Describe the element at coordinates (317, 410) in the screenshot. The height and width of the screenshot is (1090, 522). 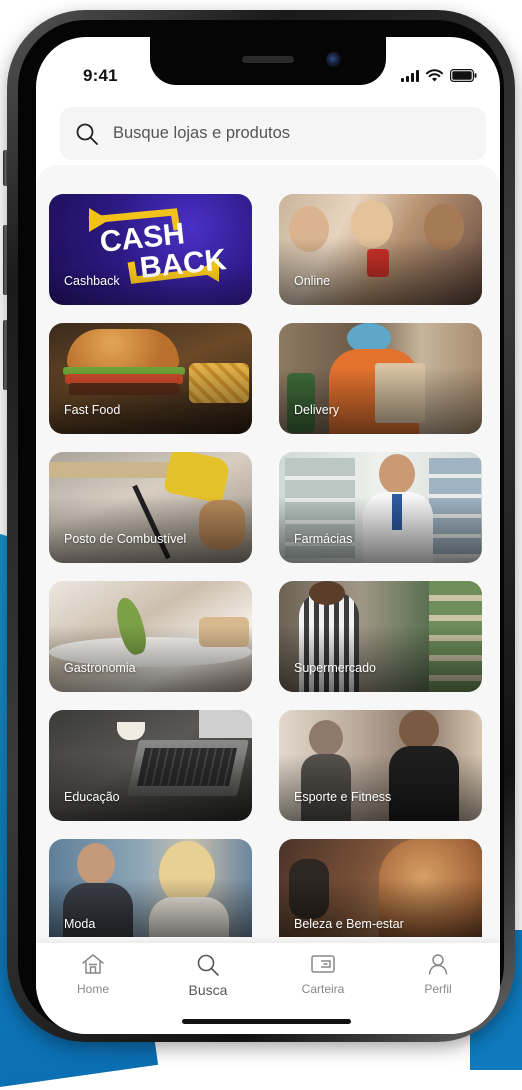
I see `category-label: Delivery` at that location.